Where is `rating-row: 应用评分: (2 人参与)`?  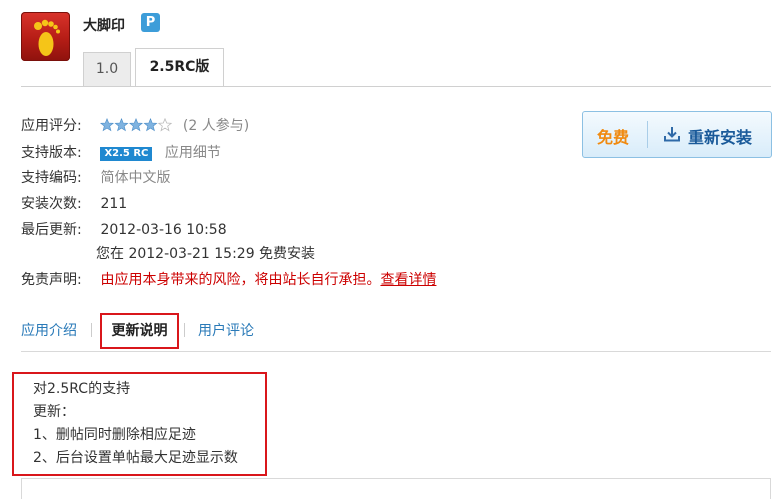 rating-row: 应用评分: (2 人参与) is located at coordinates (135, 125).